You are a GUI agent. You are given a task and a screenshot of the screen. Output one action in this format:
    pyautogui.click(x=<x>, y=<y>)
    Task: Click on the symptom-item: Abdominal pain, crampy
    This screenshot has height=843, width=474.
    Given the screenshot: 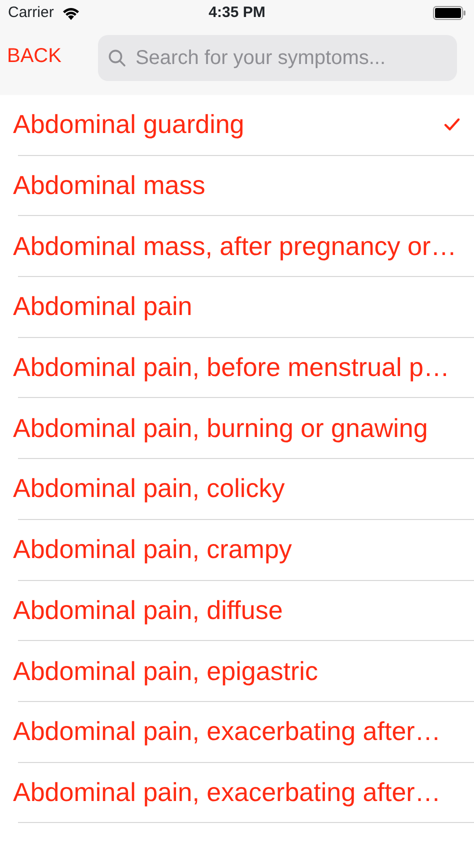 What is the action you would take?
    pyautogui.click(x=237, y=550)
    